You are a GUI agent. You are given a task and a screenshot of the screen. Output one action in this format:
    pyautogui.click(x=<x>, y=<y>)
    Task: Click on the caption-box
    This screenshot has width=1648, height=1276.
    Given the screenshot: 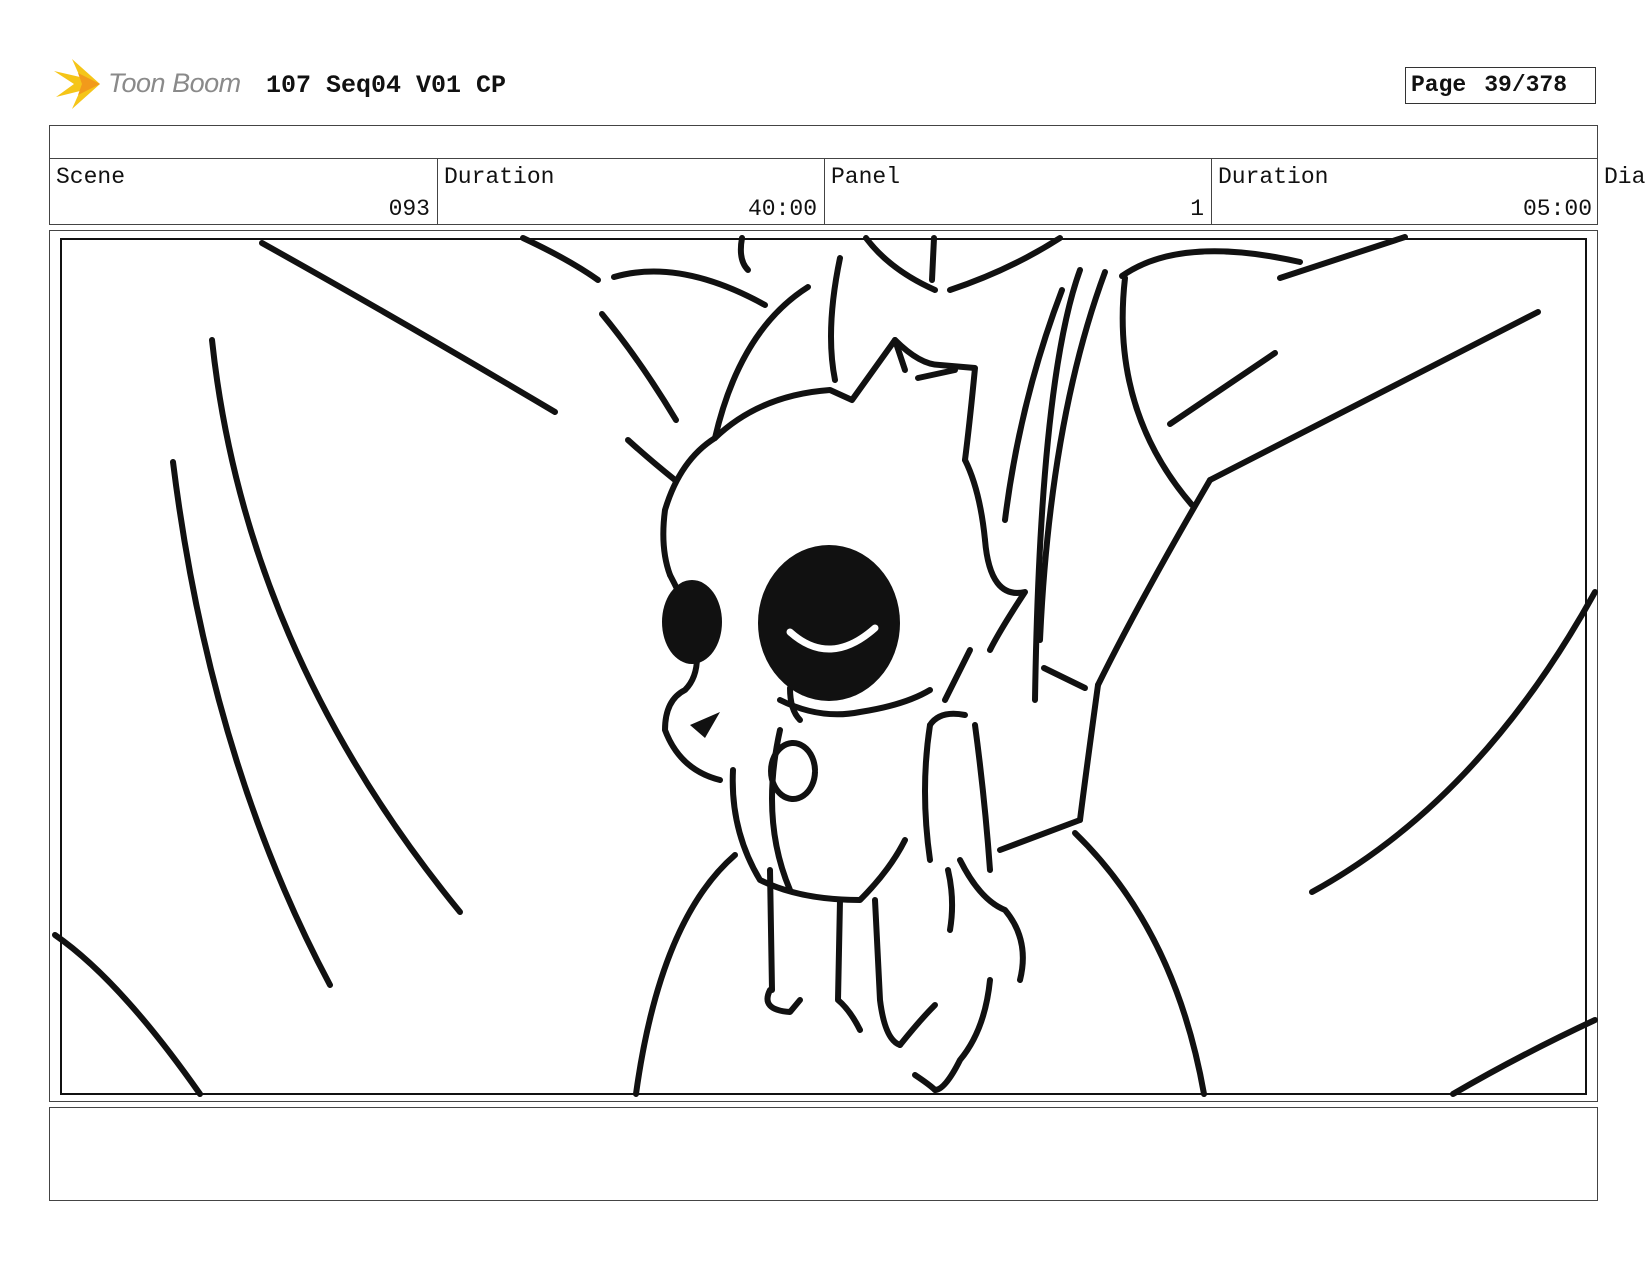 What is the action you would take?
    pyautogui.click(x=823, y=1154)
    